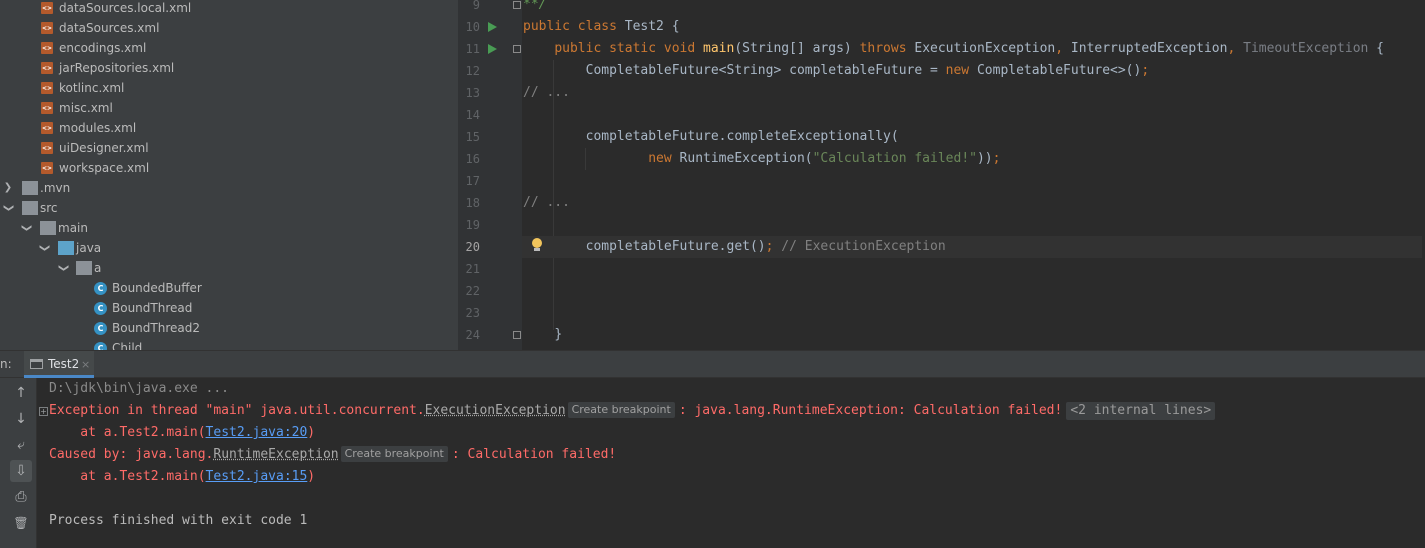 This screenshot has height=548, width=1425. Describe the element at coordinates (472, 313) in the screenshot. I see `line-number: 23` at that location.